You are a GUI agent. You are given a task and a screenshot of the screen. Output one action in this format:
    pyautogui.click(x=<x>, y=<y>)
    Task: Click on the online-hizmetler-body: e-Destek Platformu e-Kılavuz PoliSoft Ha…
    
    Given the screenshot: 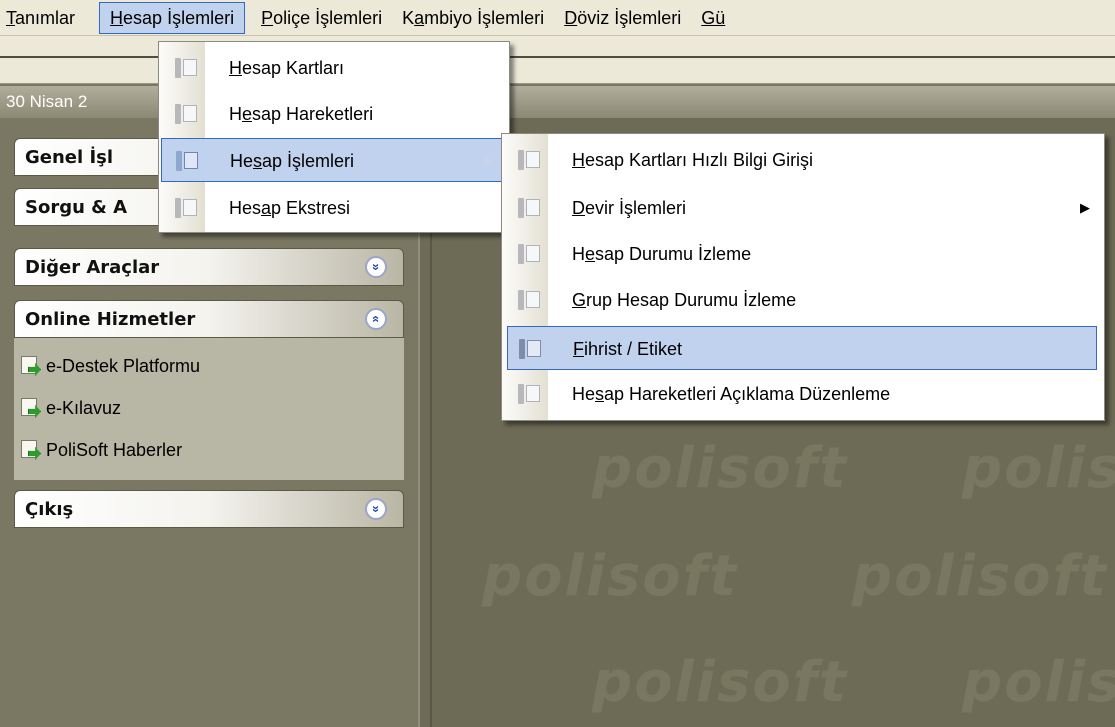 What is the action you would take?
    pyautogui.click(x=209, y=409)
    